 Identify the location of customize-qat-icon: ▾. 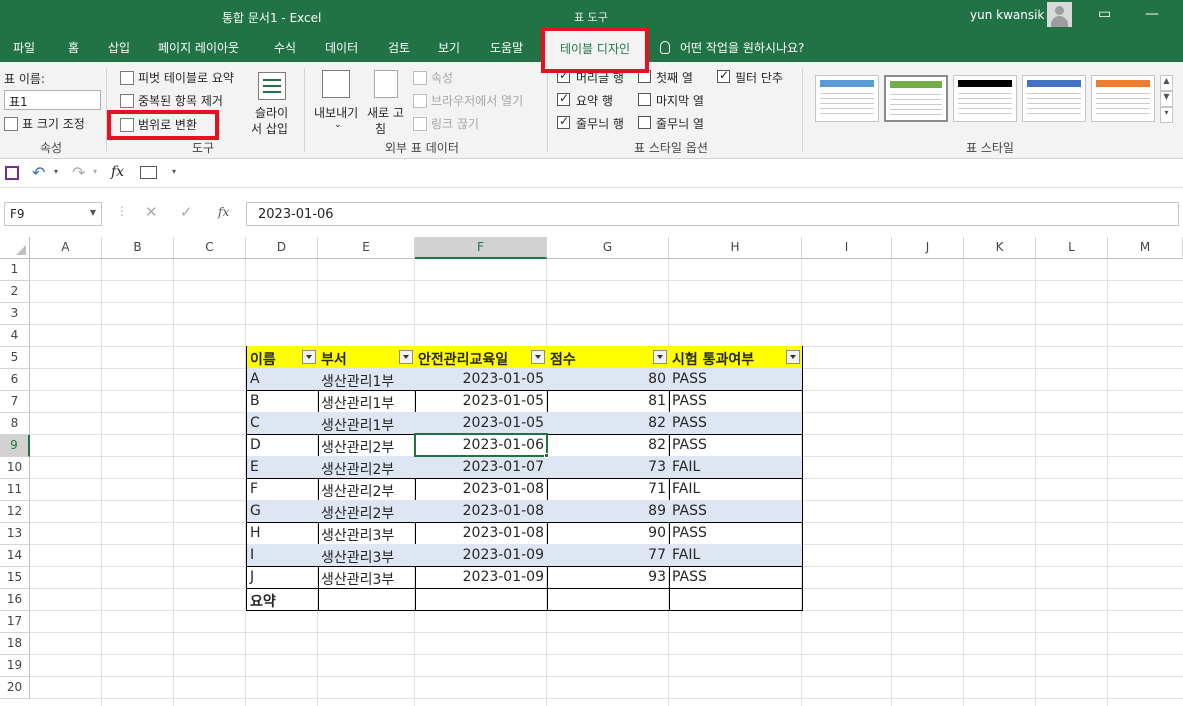
(174, 171).